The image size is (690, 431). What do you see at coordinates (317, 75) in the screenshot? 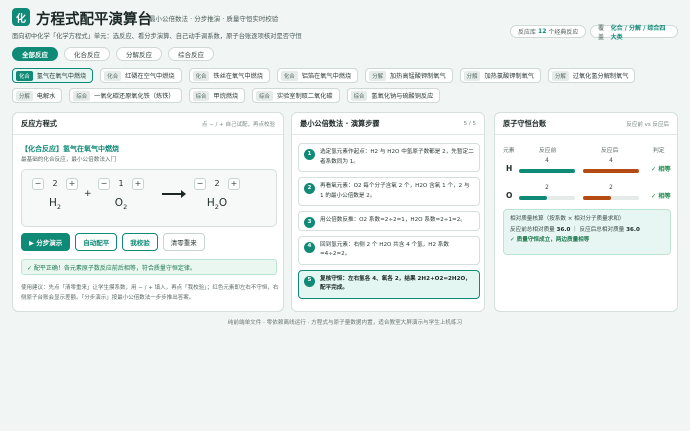
I see `reaction-chip-4: 化合 铝箔在氧气中燃烧` at bounding box center [317, 75].